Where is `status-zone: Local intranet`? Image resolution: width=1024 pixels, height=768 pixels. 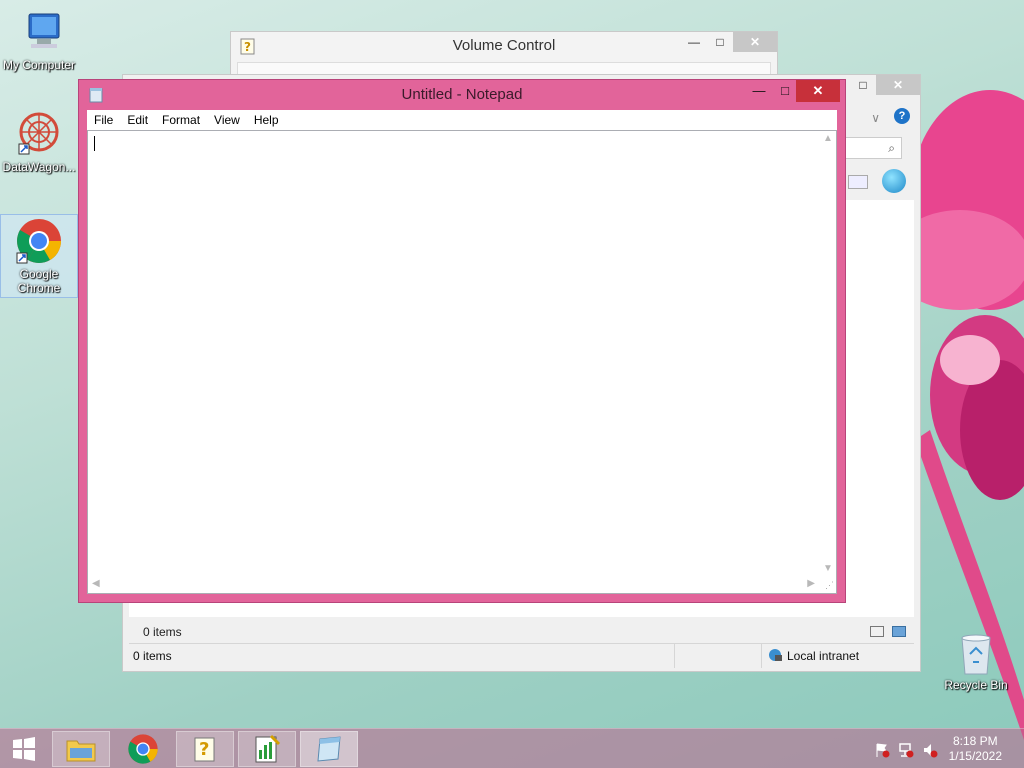 status-zone: Local intranet is located at coordinates (823, 656).